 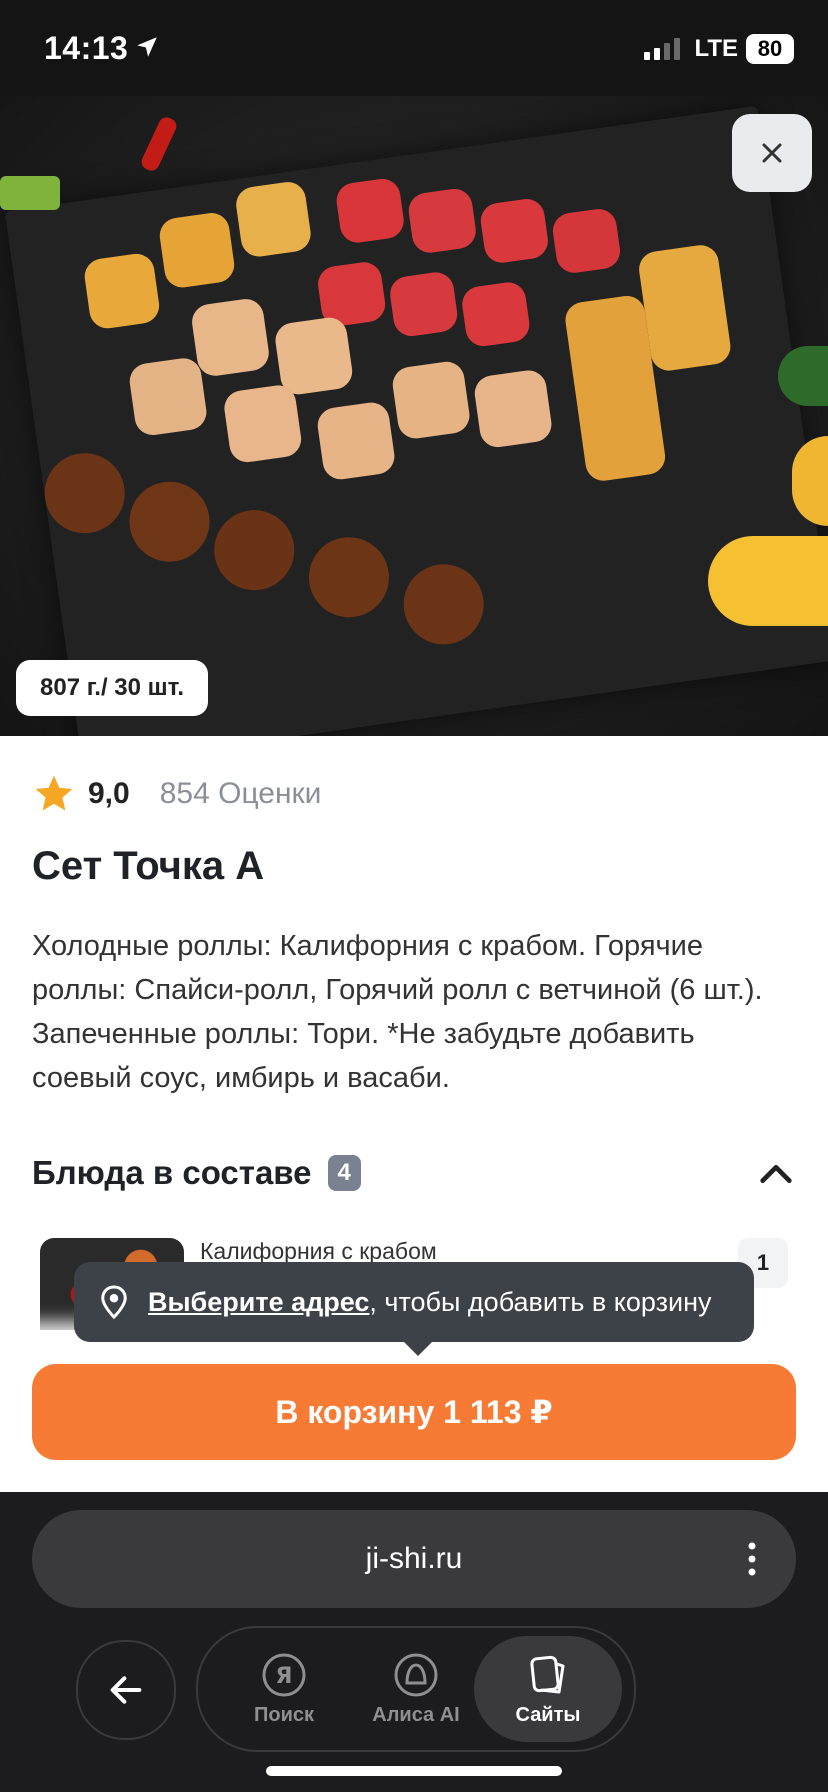 I want to click on svg-text: Я, so click(x=284, y=1676).